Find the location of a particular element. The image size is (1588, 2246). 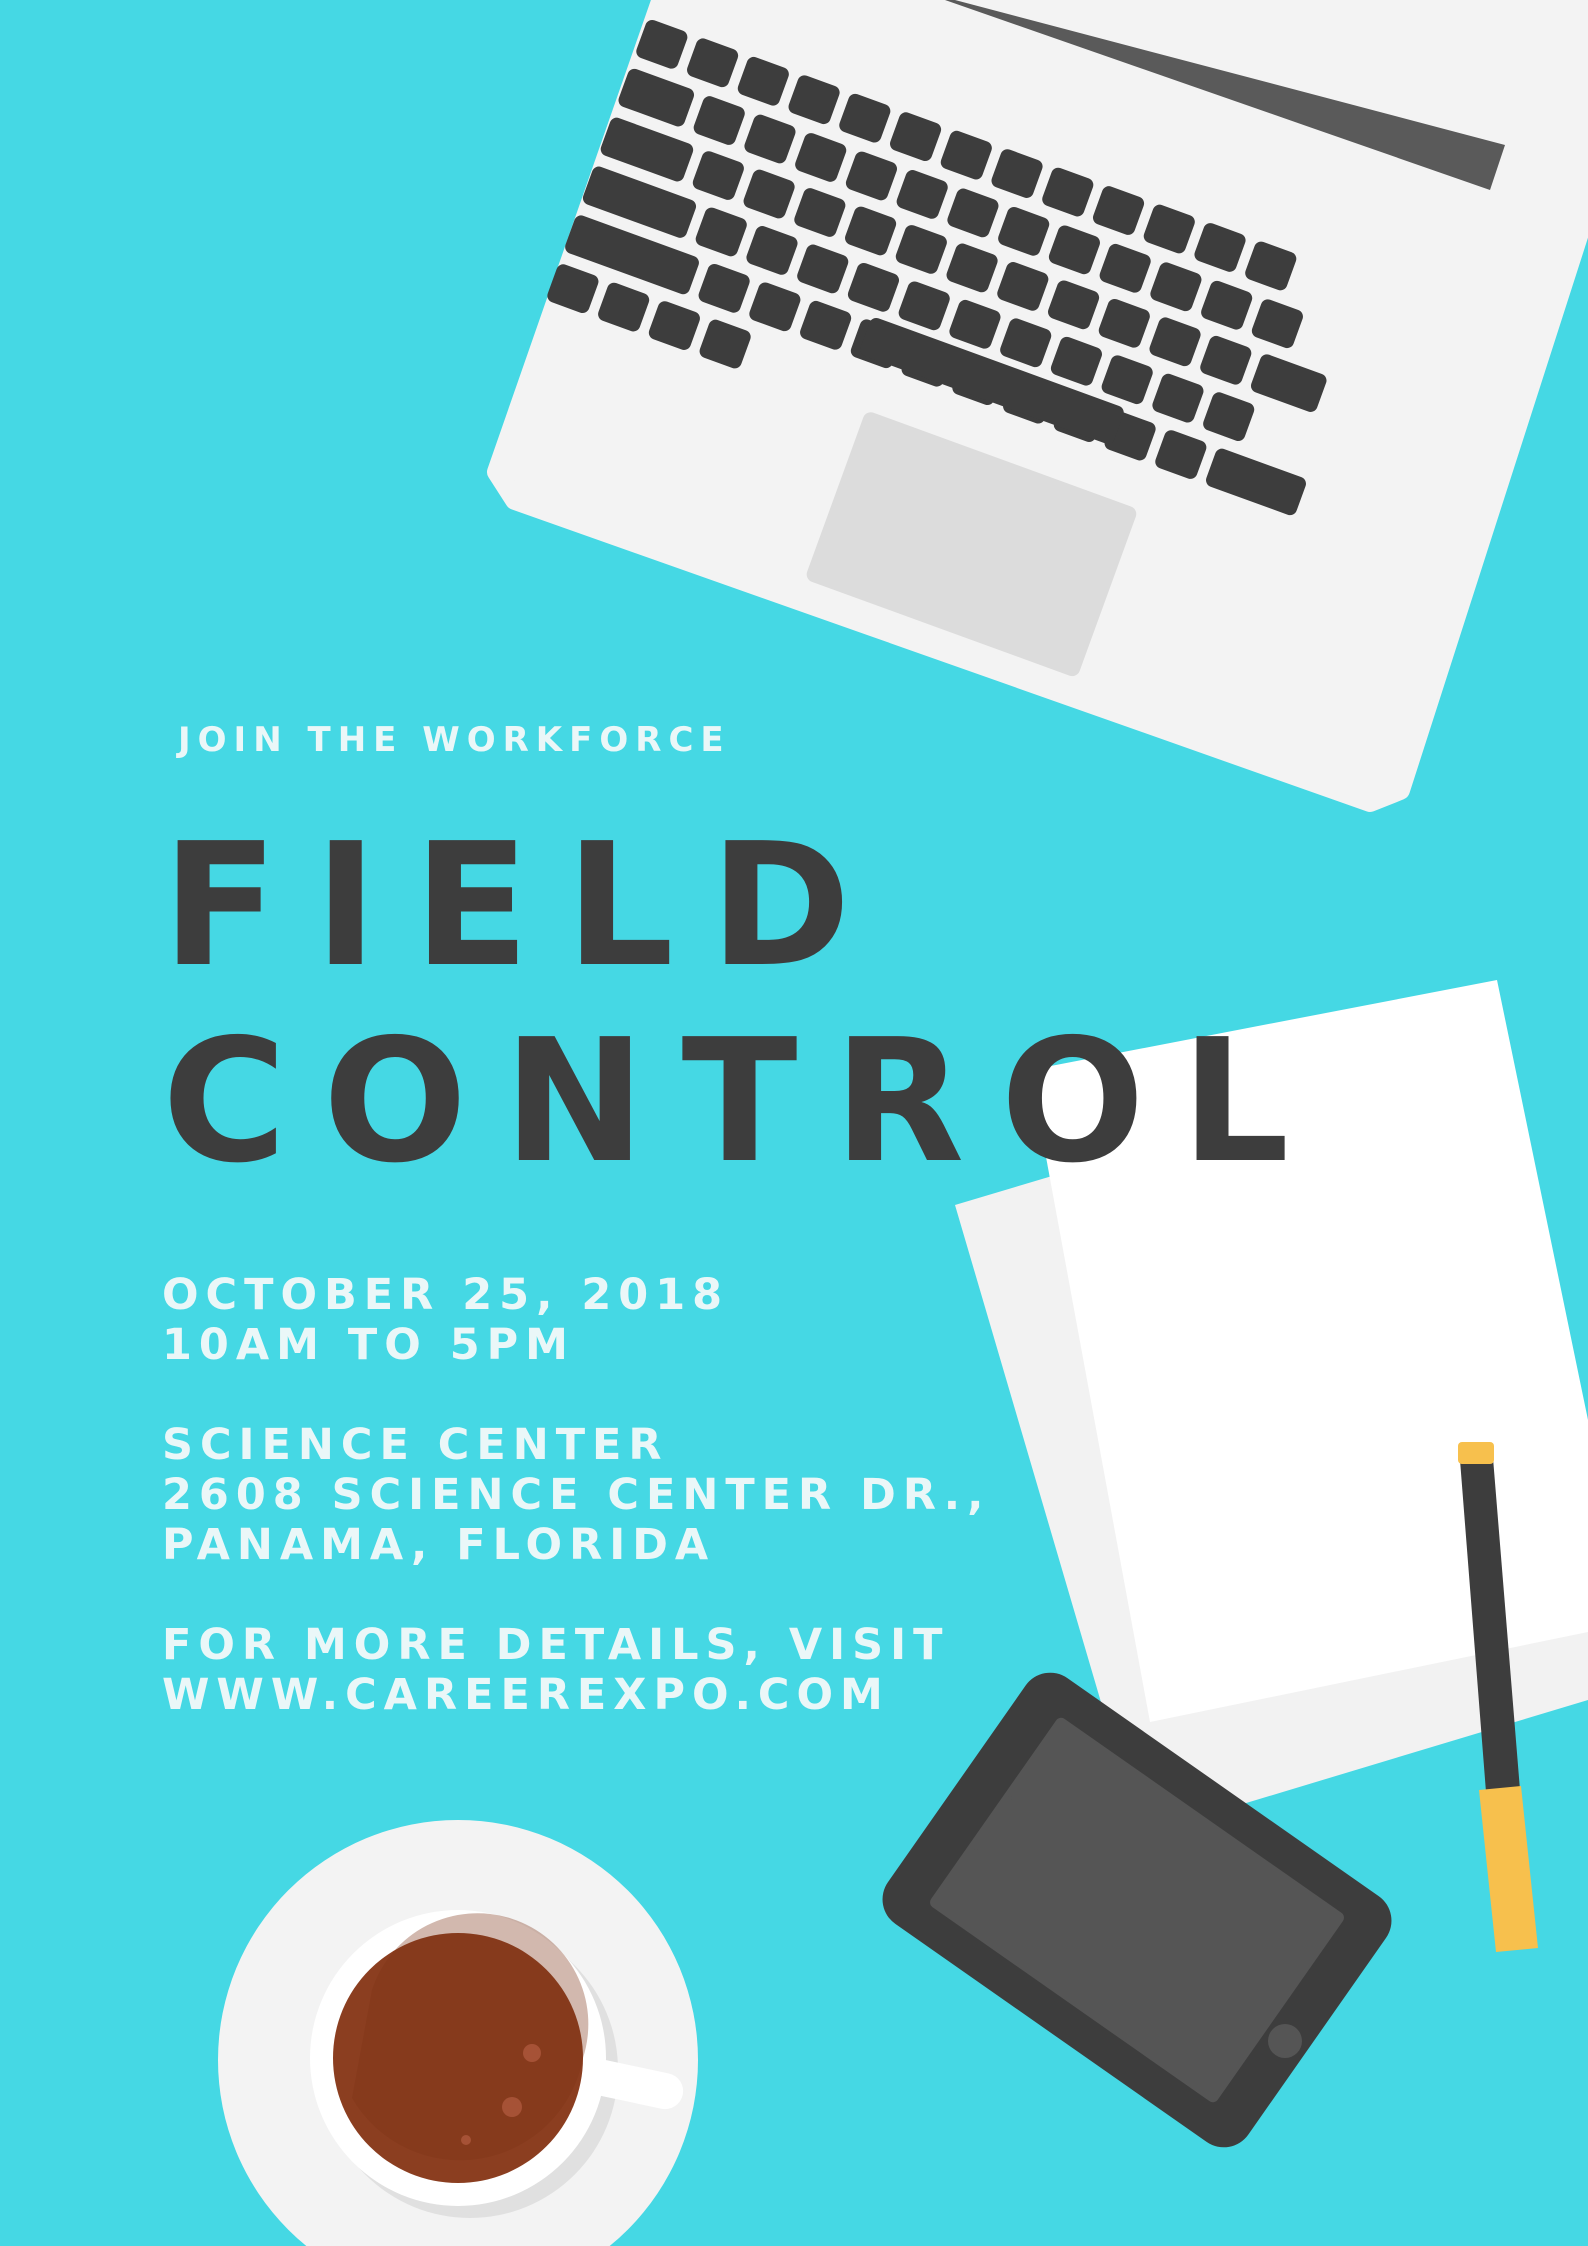

venue-street: 2608 SCIENCE CENTER DR., is located at coordinates (576, 1495).